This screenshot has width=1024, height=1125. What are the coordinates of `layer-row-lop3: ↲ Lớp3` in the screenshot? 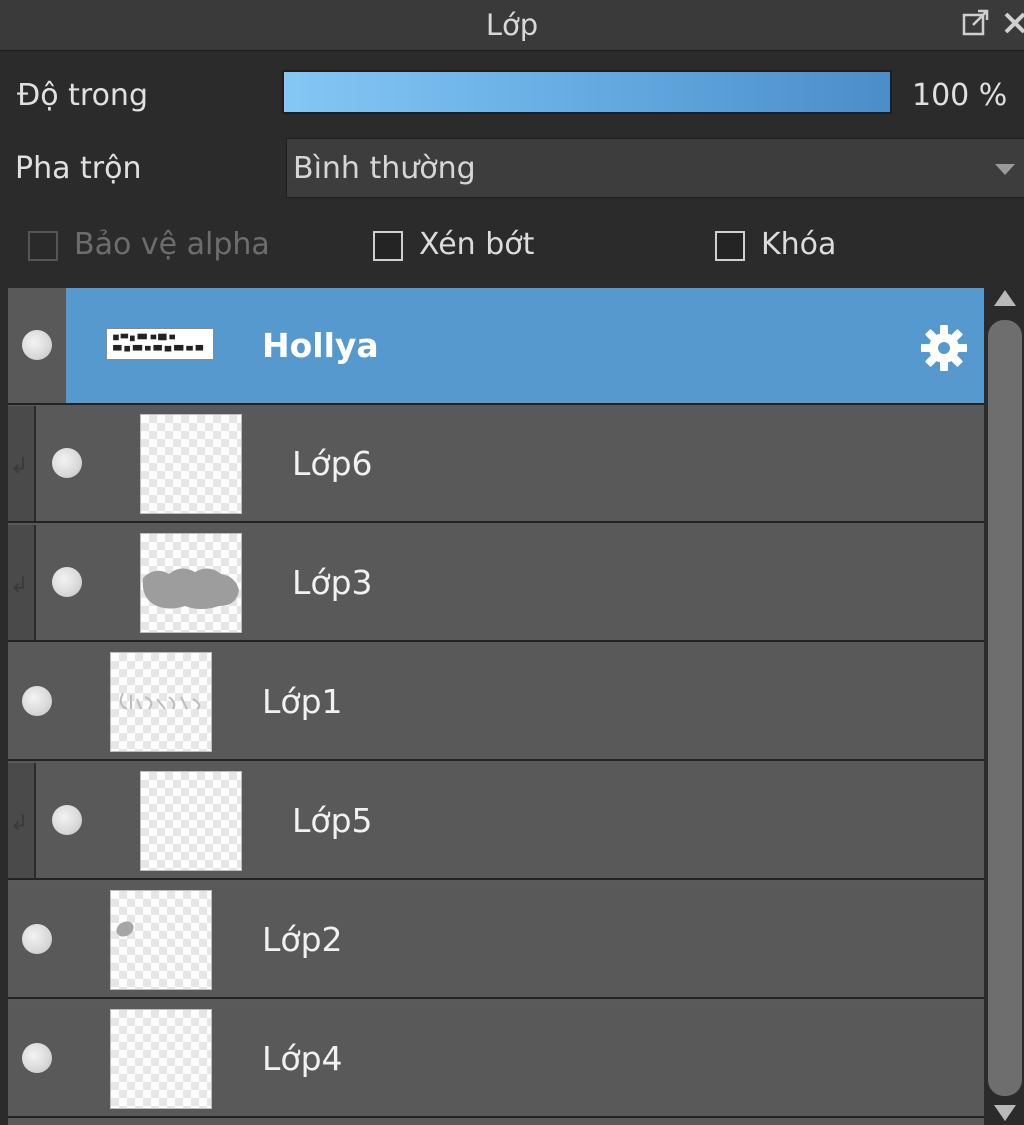 It's located at (496, 583).